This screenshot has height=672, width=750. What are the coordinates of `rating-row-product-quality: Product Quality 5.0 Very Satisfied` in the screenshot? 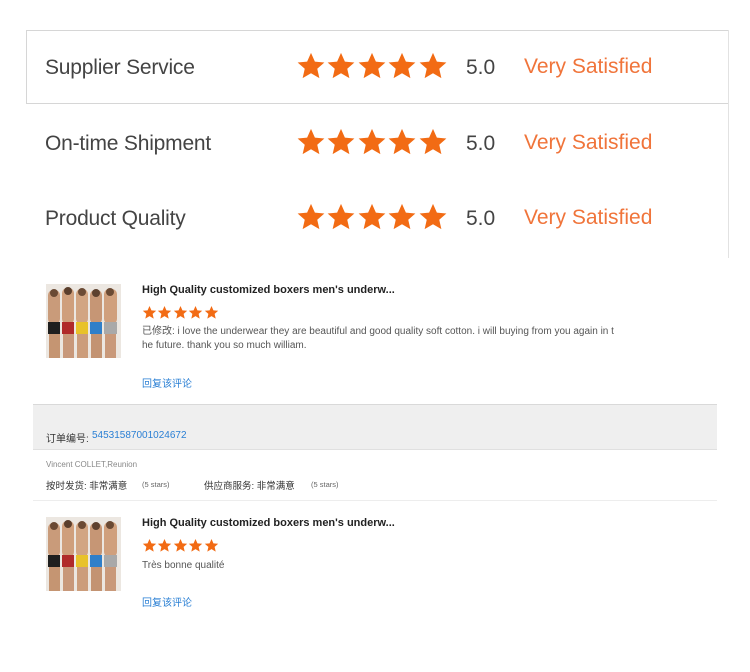 It's located at (376, 221).